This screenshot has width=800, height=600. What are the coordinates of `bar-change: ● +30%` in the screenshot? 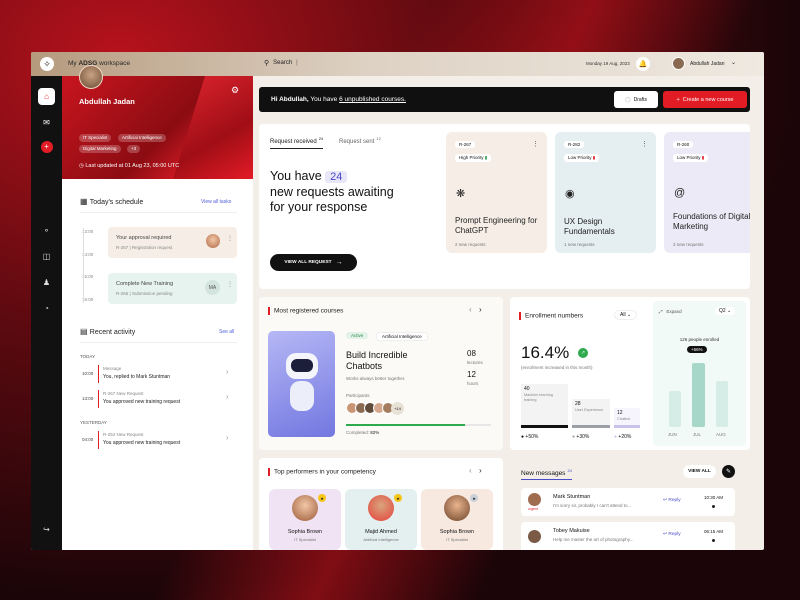 It's located at (581, 437).